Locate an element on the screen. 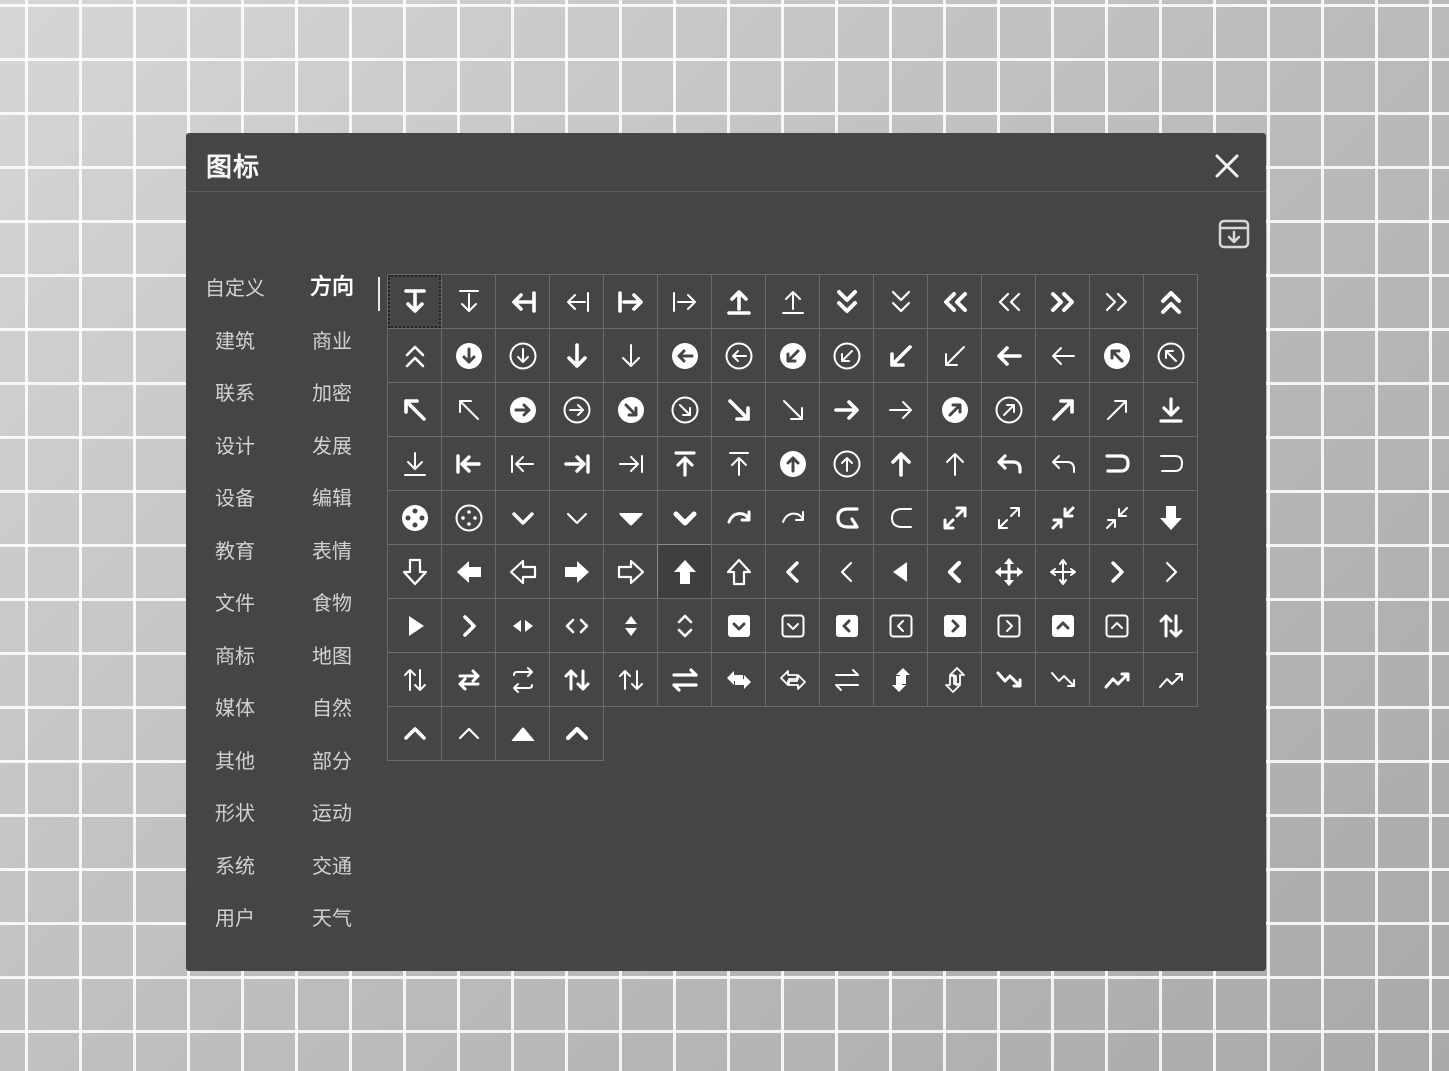  category-item: 设计 is located at coordinates (235, 446).